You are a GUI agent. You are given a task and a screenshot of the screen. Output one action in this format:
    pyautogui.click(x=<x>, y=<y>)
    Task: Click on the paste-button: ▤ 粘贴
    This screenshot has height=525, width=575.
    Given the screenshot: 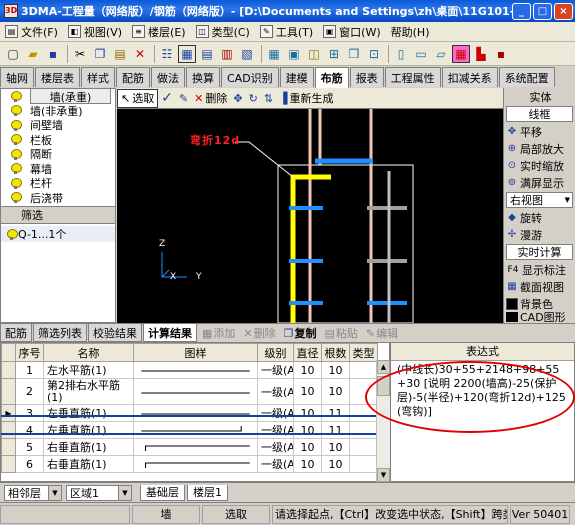 What is the action you would take?
    pyautogui.click(x=341, y=333)
    